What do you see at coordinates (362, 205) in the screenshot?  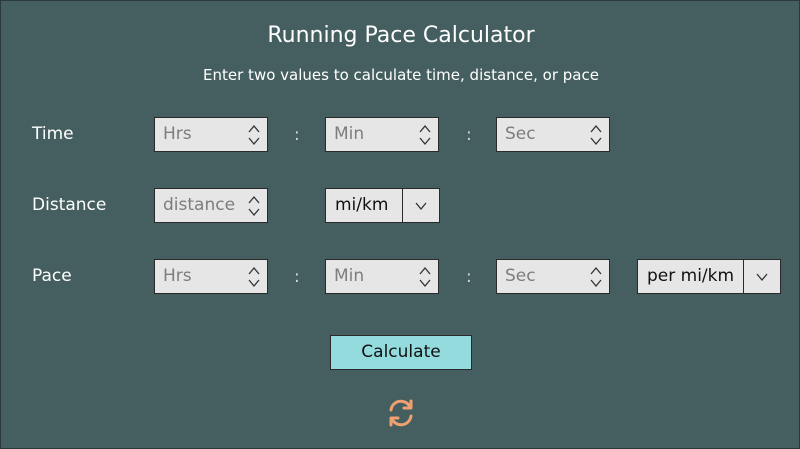 I see `distance-unit-value: mi/km` at bounding box center [362, 205].